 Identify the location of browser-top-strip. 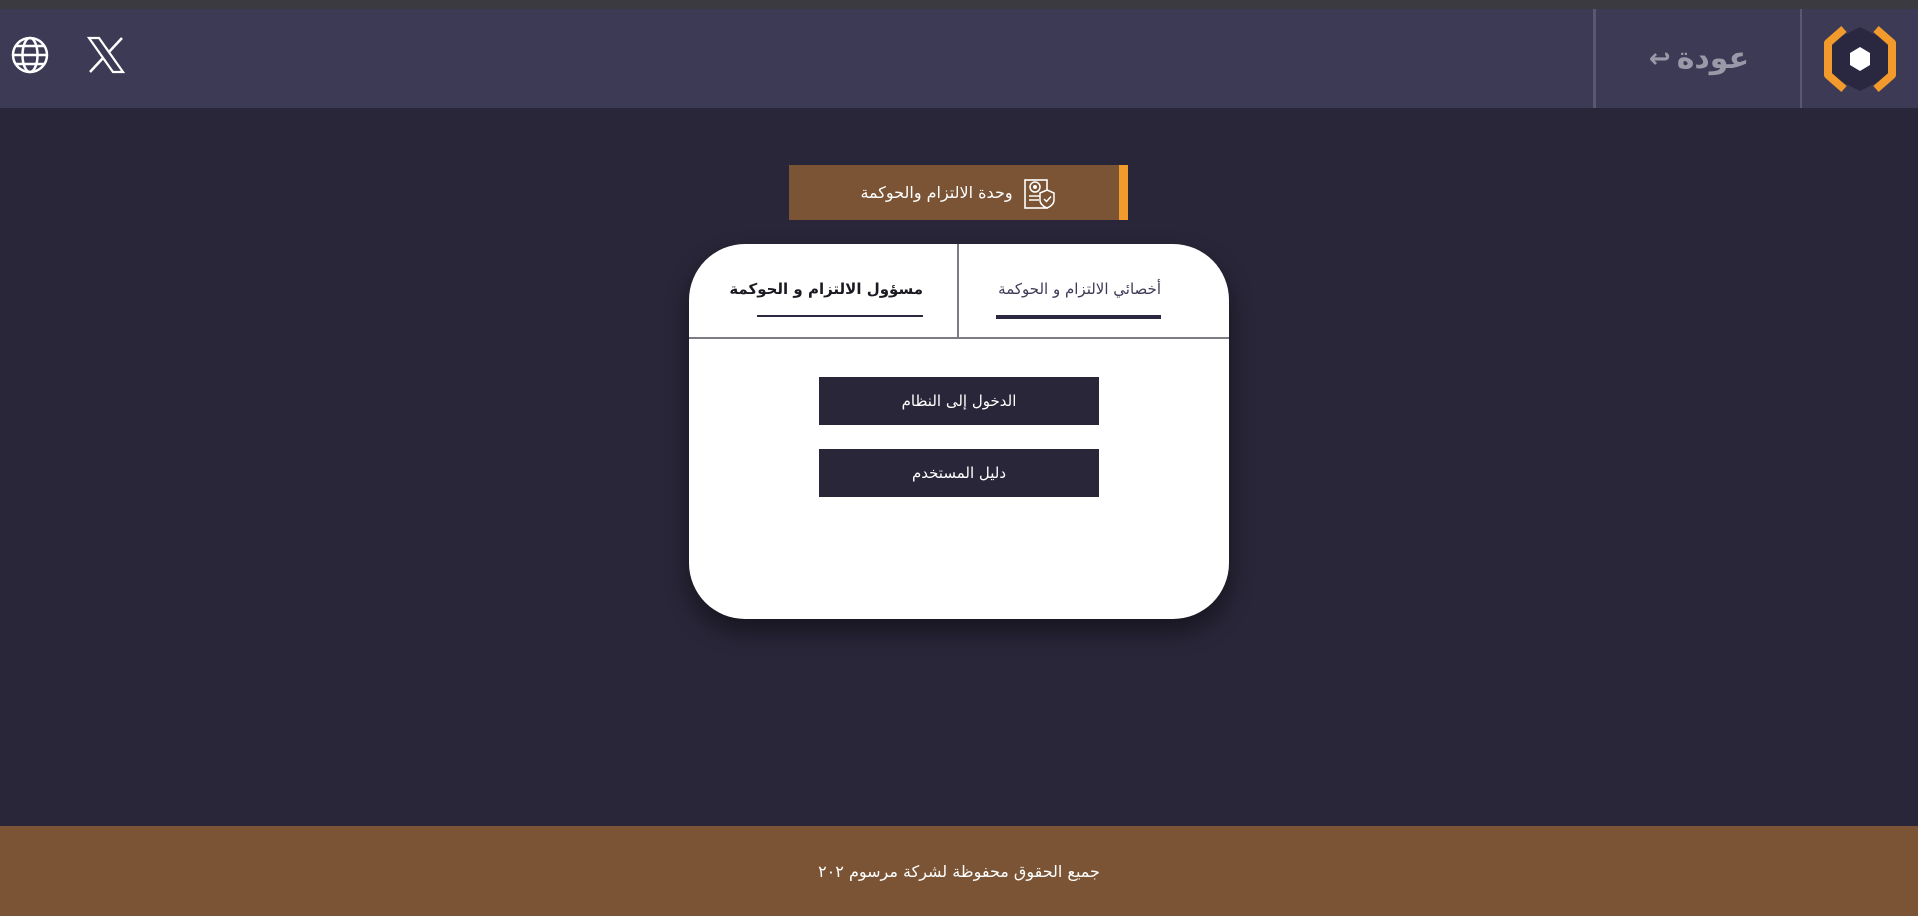
(959, 4).